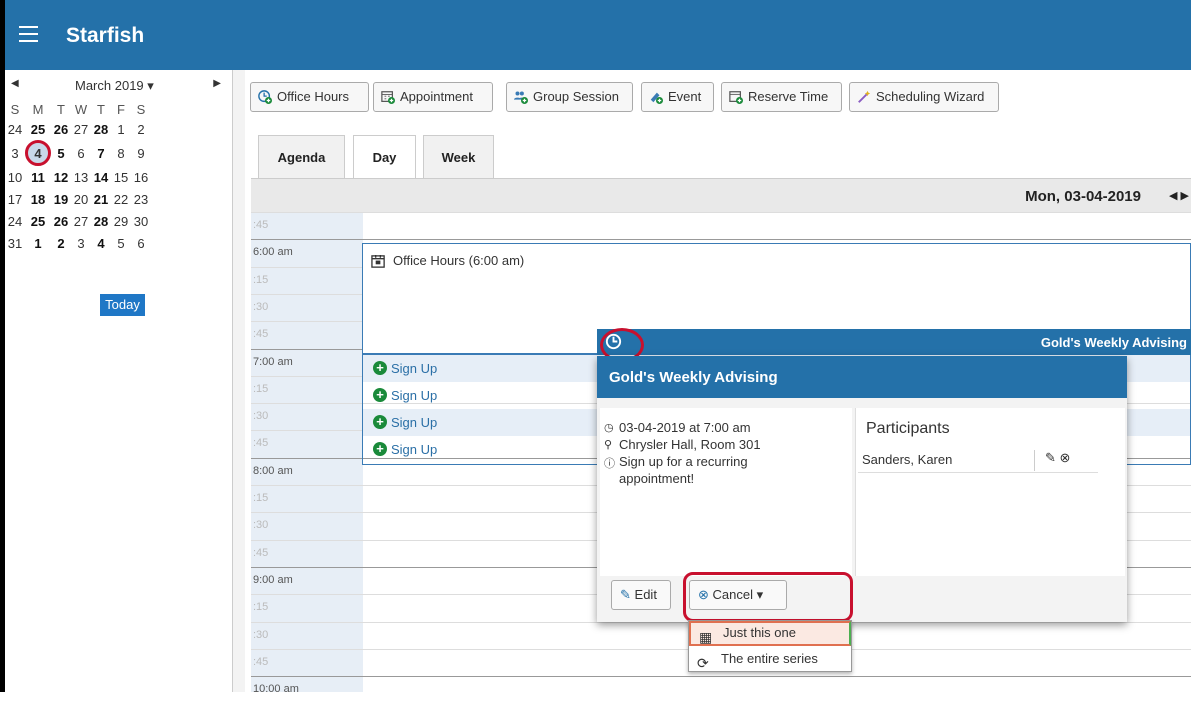 The width and height of the screenshot is (1191, 703). Describe the element at coordinates (273, 579) in the screenshot. I see `time-label: 9:00 am` at that location.